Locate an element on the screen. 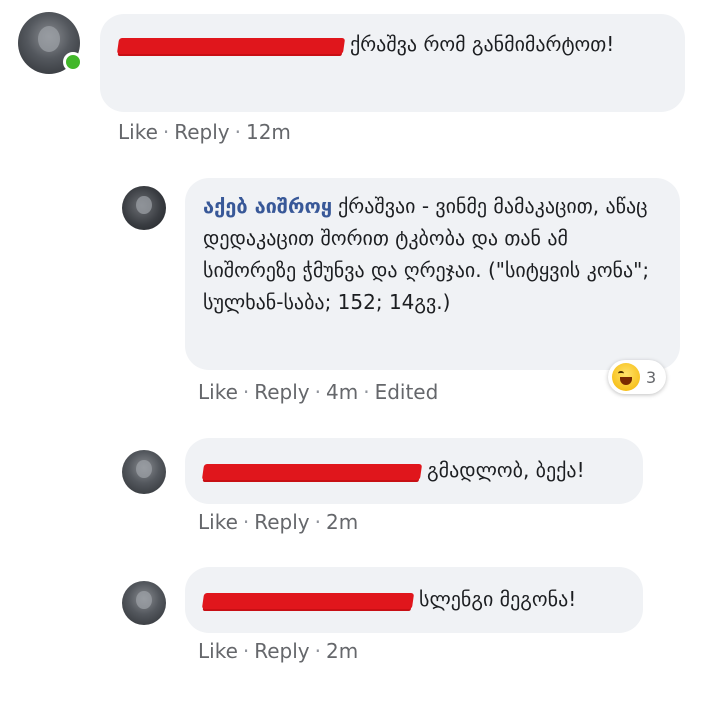 This screenshot has width=712, height=702. online-status-icon is located at coordinates (73, 62).